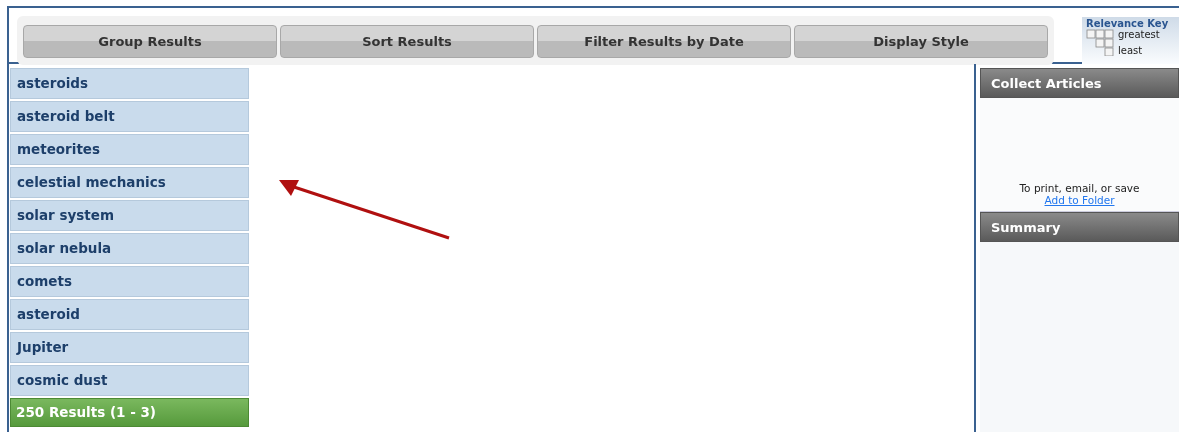 This screenshot has height=432, width=1179. I want to click on toolbar-button: Group Results, so click(150, 41).